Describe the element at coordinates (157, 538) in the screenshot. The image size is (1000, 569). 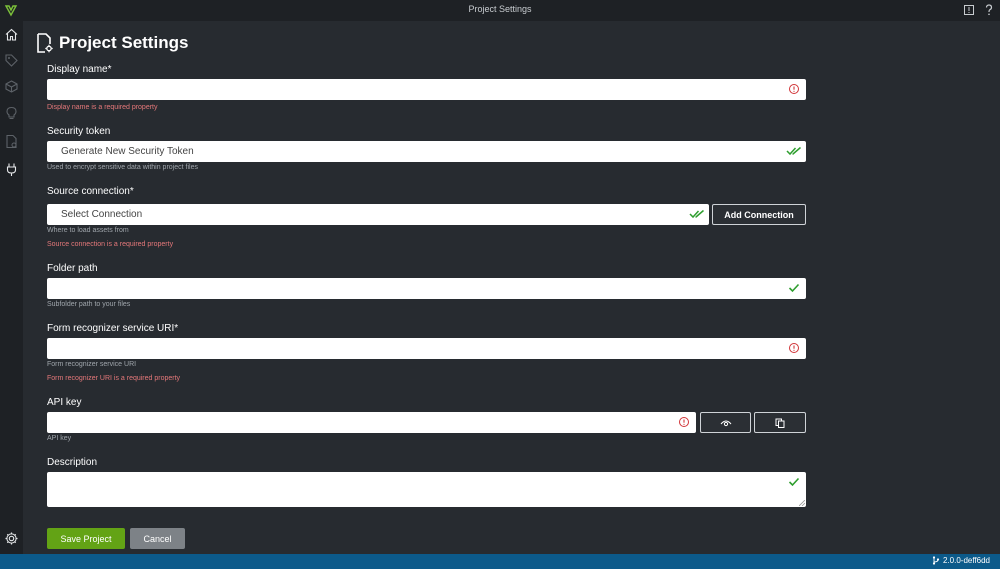
I see `cancel-button: Cancel` at that location.